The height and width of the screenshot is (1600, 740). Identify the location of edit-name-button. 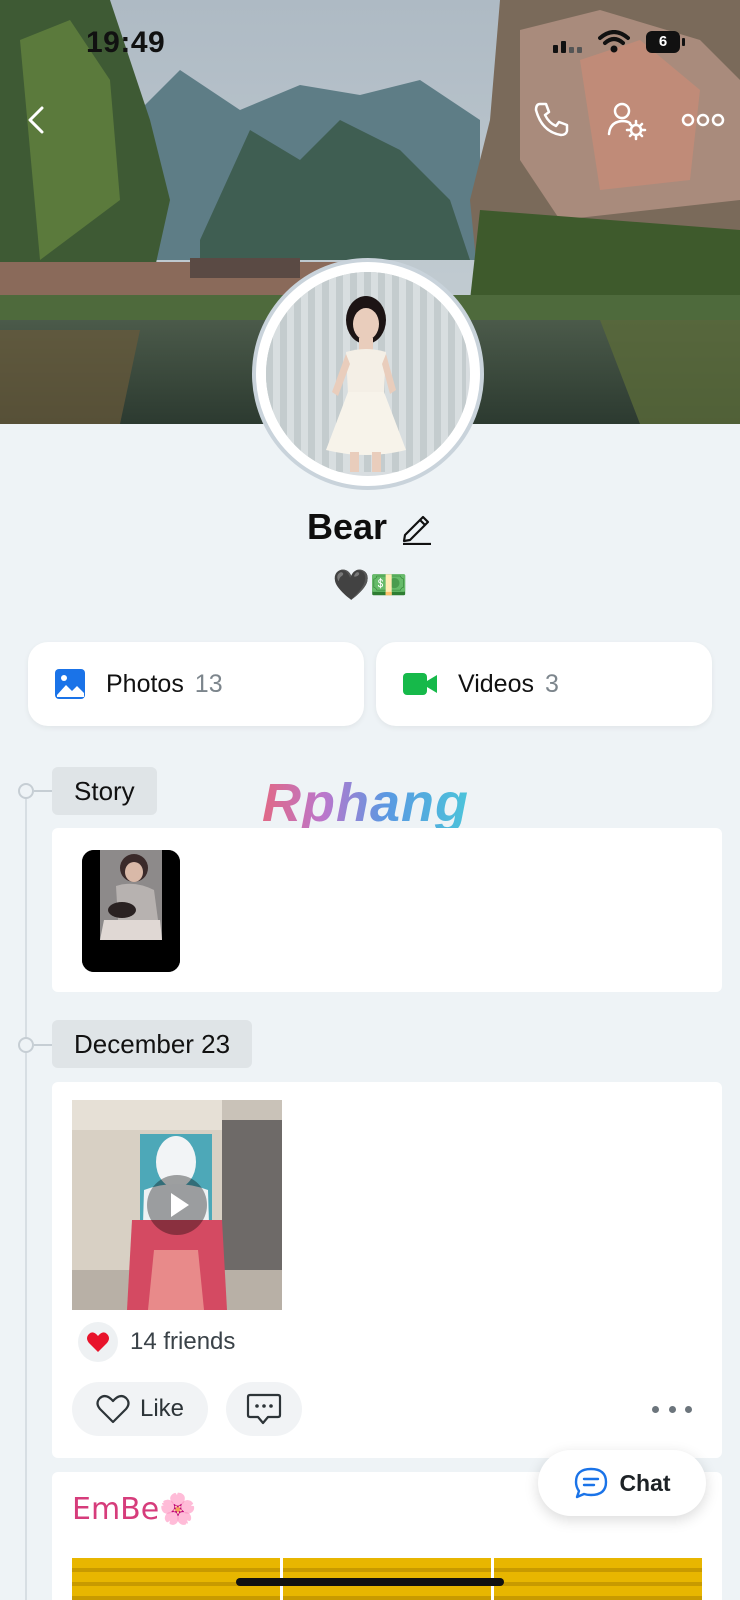
(416, 527).